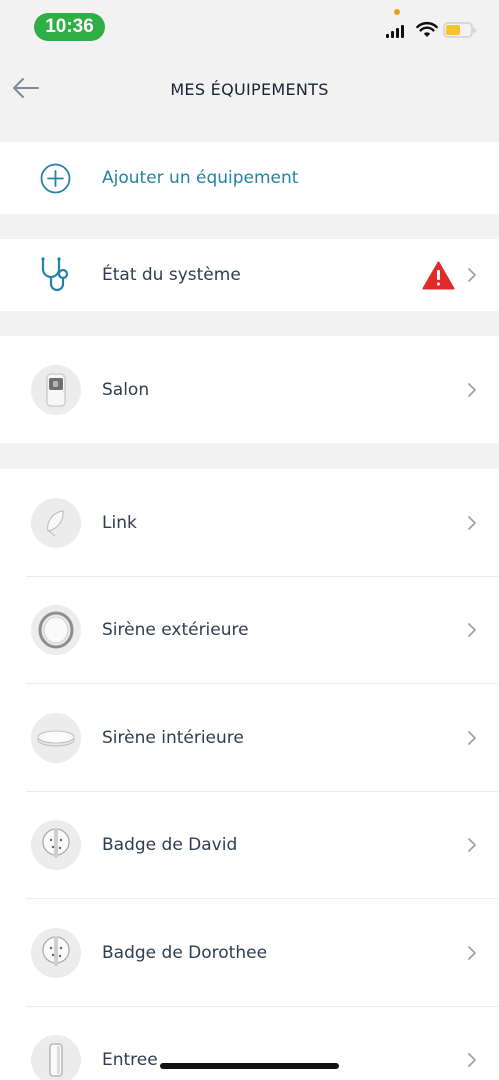  I want to click on indoor-siren-icon, so click(56, 737).